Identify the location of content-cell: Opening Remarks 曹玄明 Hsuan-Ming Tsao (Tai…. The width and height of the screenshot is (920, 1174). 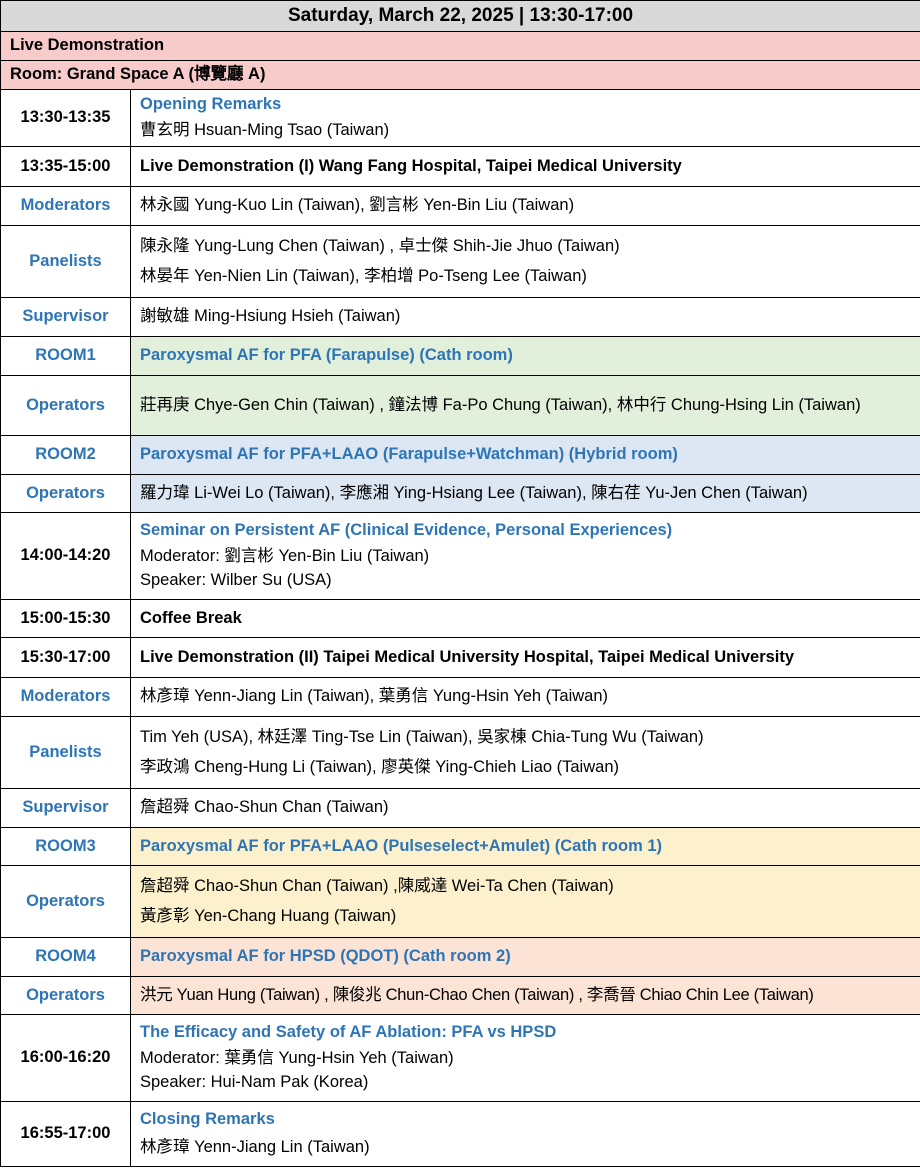
(524, 118).